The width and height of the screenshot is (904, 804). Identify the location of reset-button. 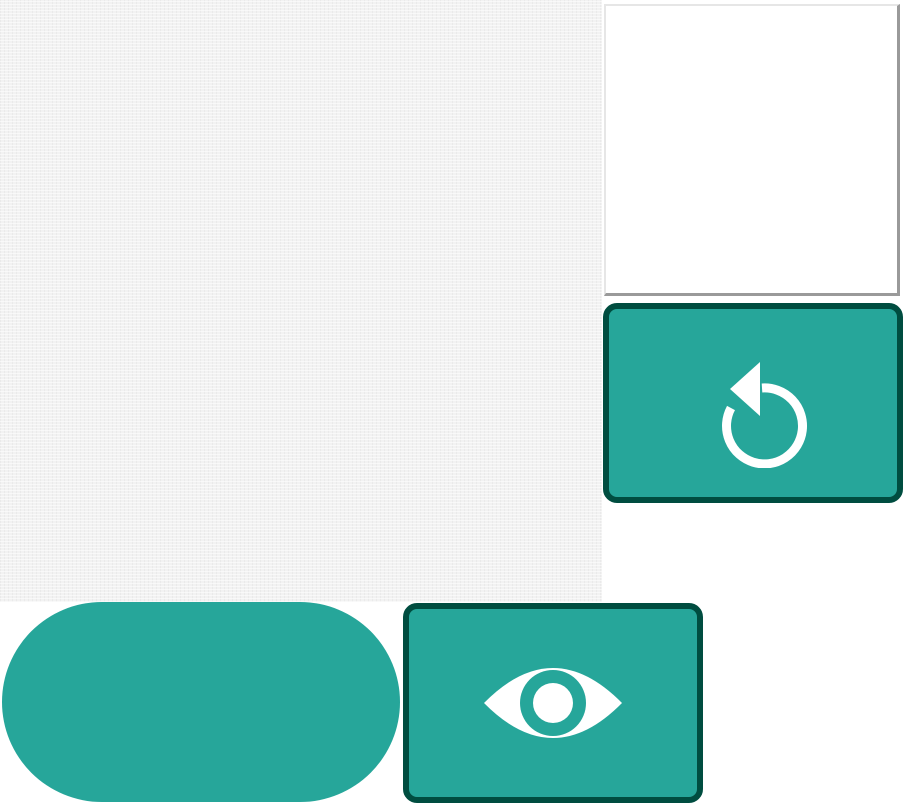
(753, 403).